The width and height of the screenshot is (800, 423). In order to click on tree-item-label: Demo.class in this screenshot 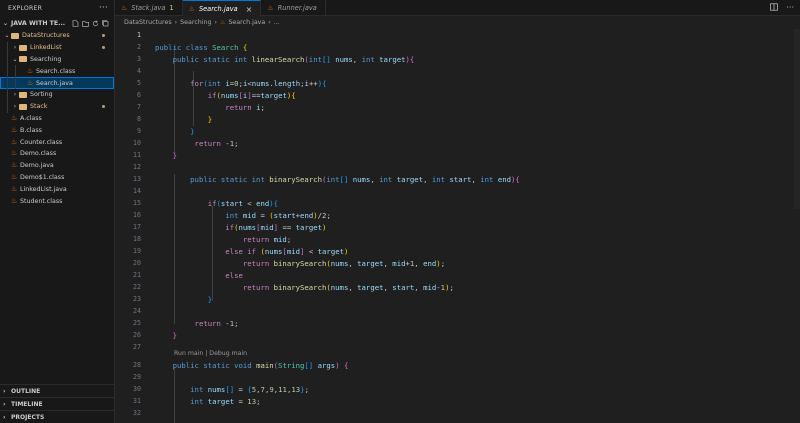, I will do `click(38, 154)`.